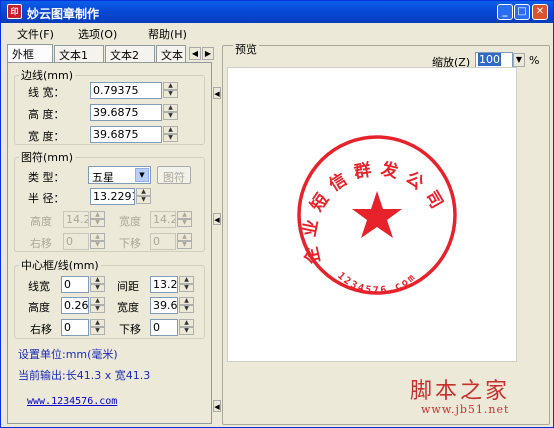  I want to click on center-down-label: 下移, so click(130, 329).